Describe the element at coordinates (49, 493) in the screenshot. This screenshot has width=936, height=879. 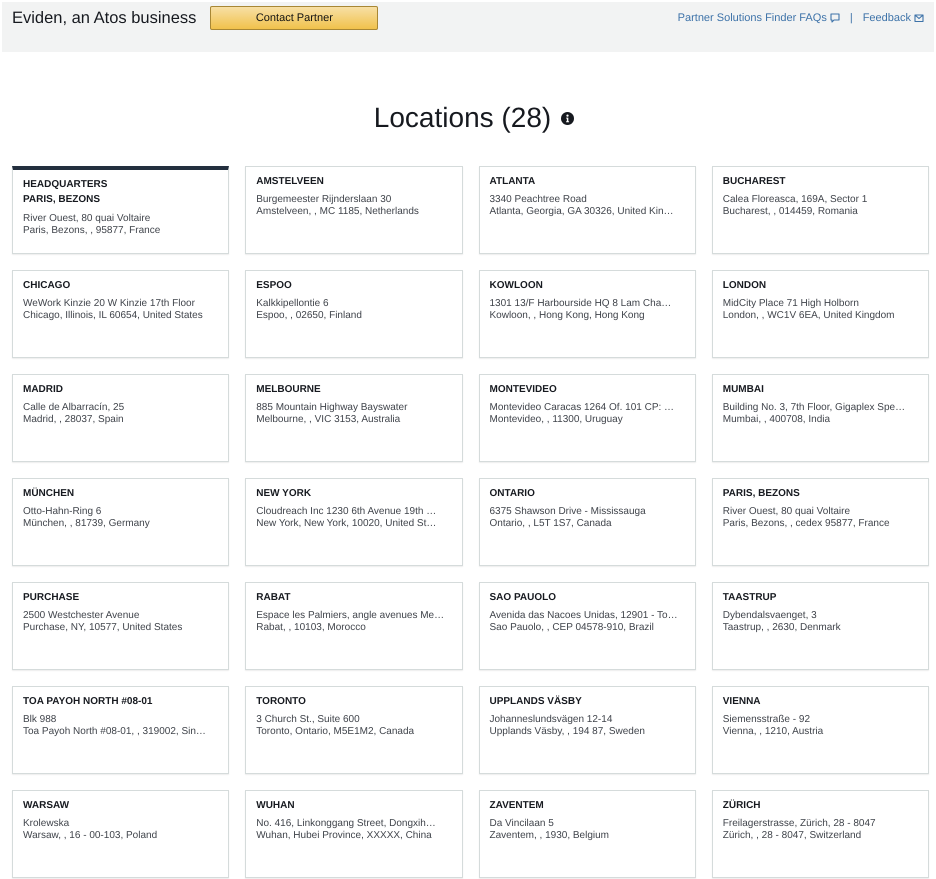
I see `location-name: MÜNCHEN` at that location.